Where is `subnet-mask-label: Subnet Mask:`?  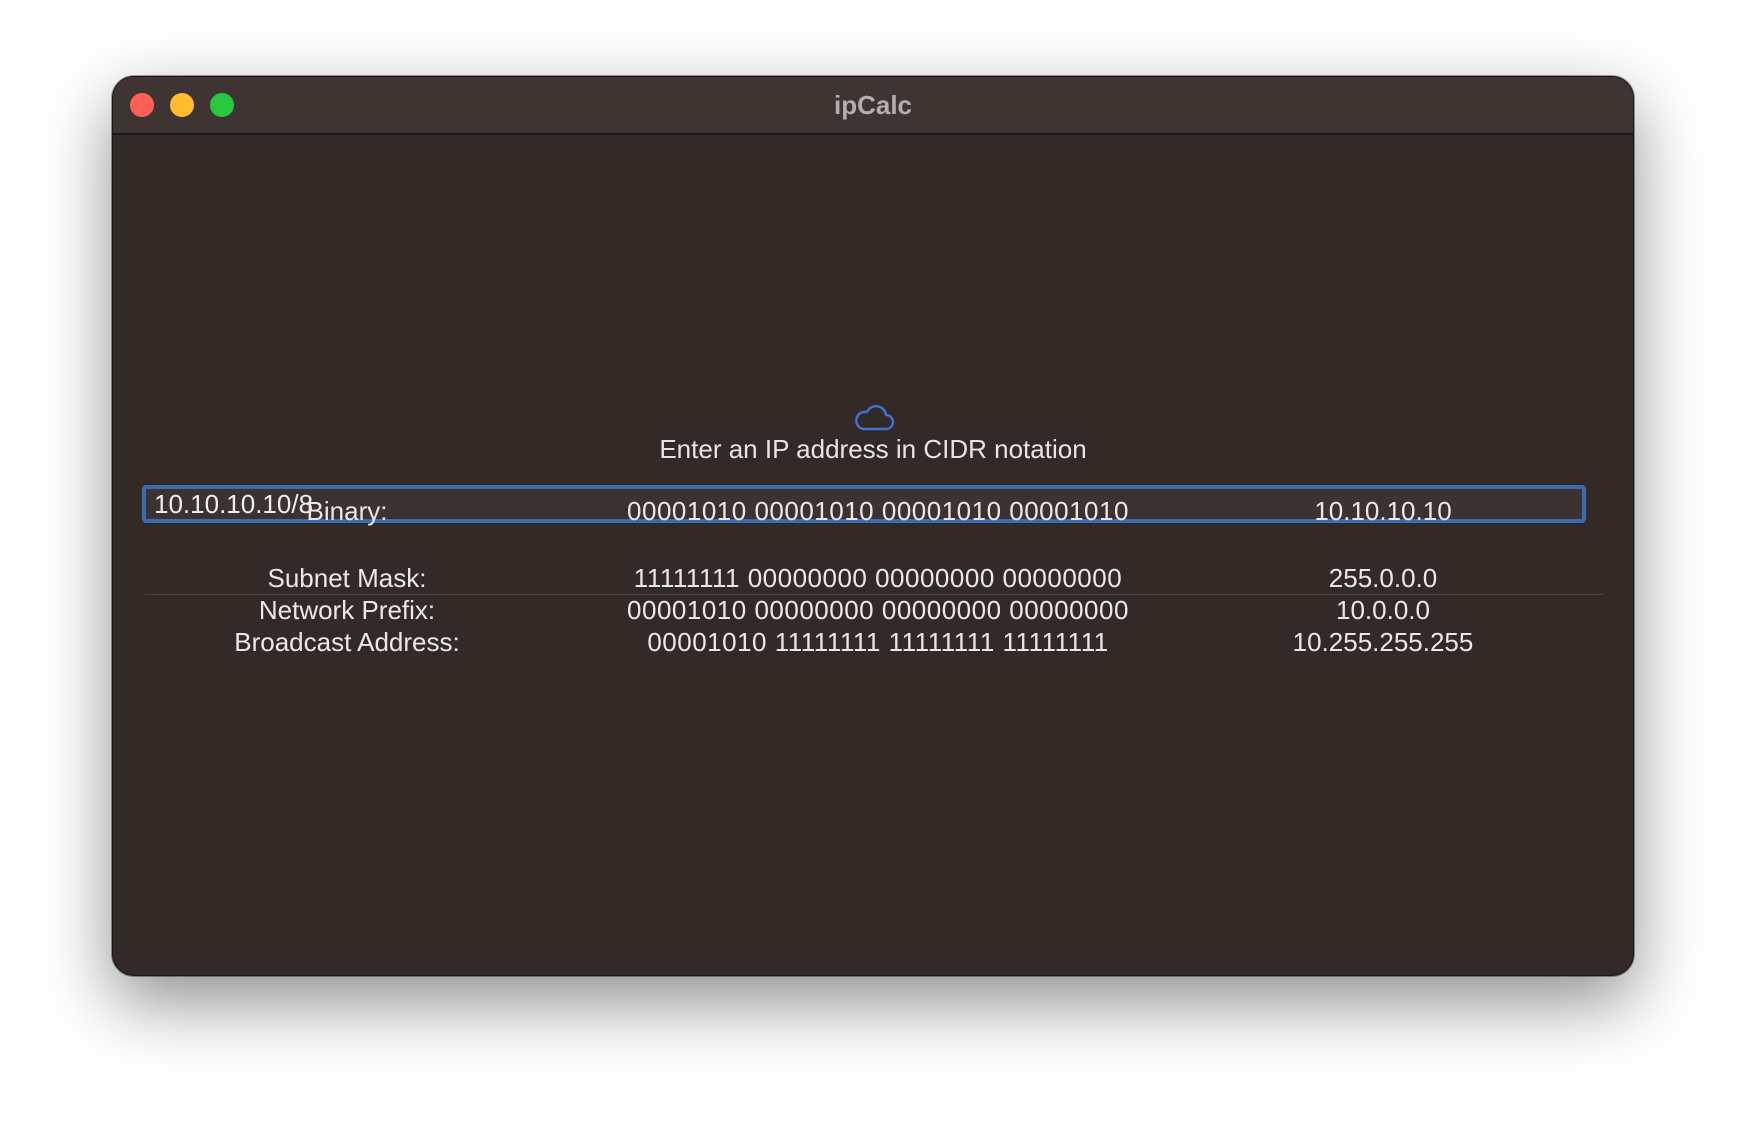
subnet-mask-label: Subnet Mask: is located at coordinates (347, 578).